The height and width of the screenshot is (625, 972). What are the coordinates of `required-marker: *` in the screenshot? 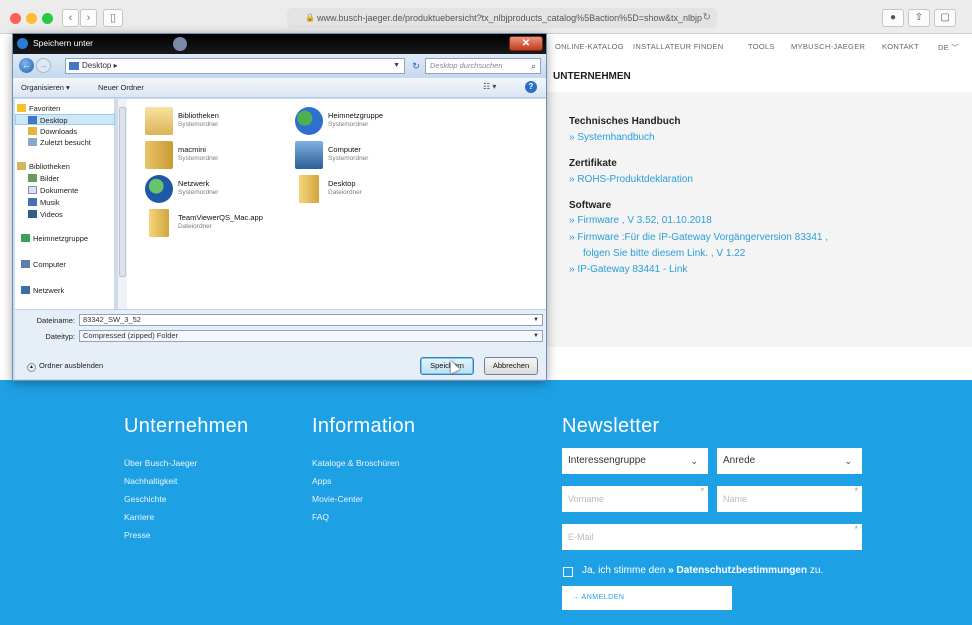 It's located at (702, 491).